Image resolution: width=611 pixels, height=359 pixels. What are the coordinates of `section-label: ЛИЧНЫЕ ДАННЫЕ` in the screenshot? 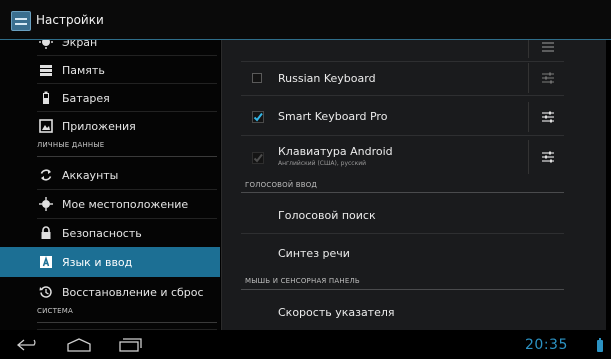 It's located at (71, 145).